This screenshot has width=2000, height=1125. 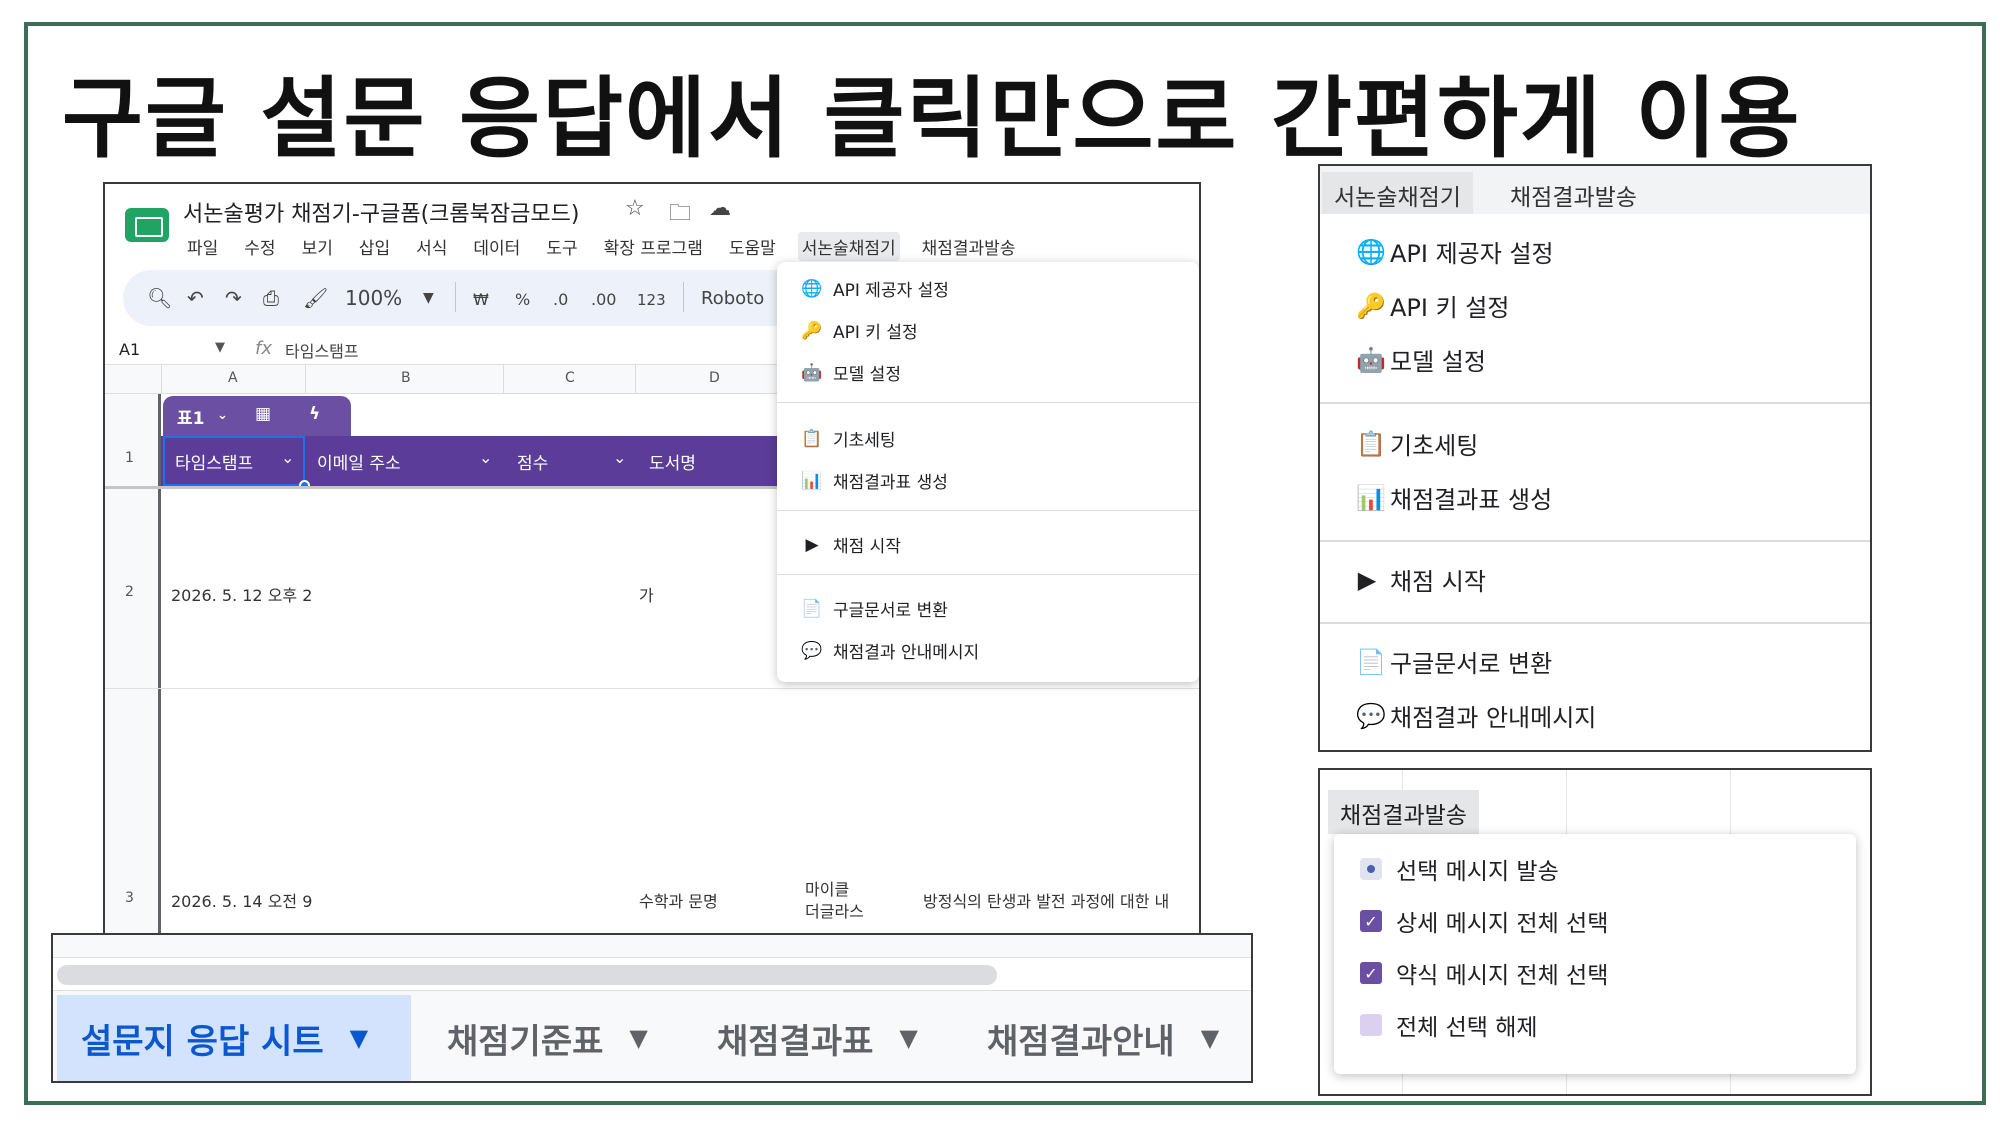 I want to click on header-email: 이메일 주소, so click(x=359, y=461).